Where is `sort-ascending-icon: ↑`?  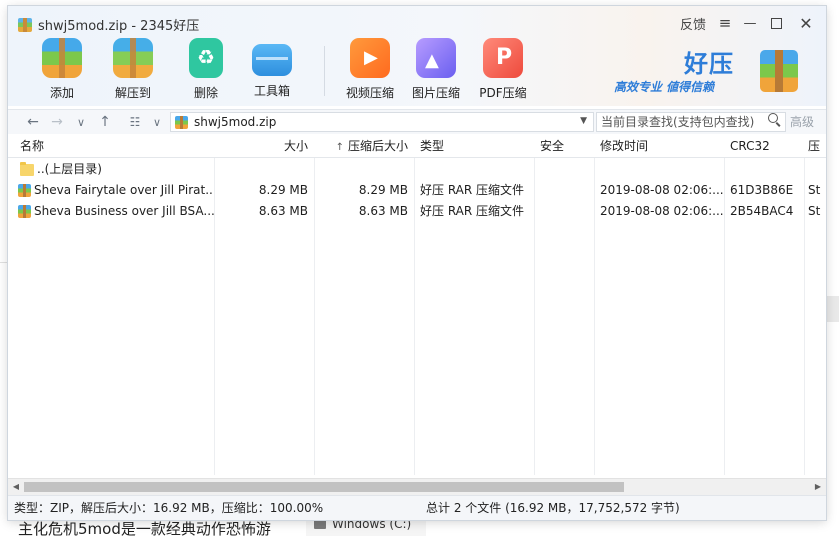 sort-ascending-icon: ↑ is located at coordinates (339, 147).